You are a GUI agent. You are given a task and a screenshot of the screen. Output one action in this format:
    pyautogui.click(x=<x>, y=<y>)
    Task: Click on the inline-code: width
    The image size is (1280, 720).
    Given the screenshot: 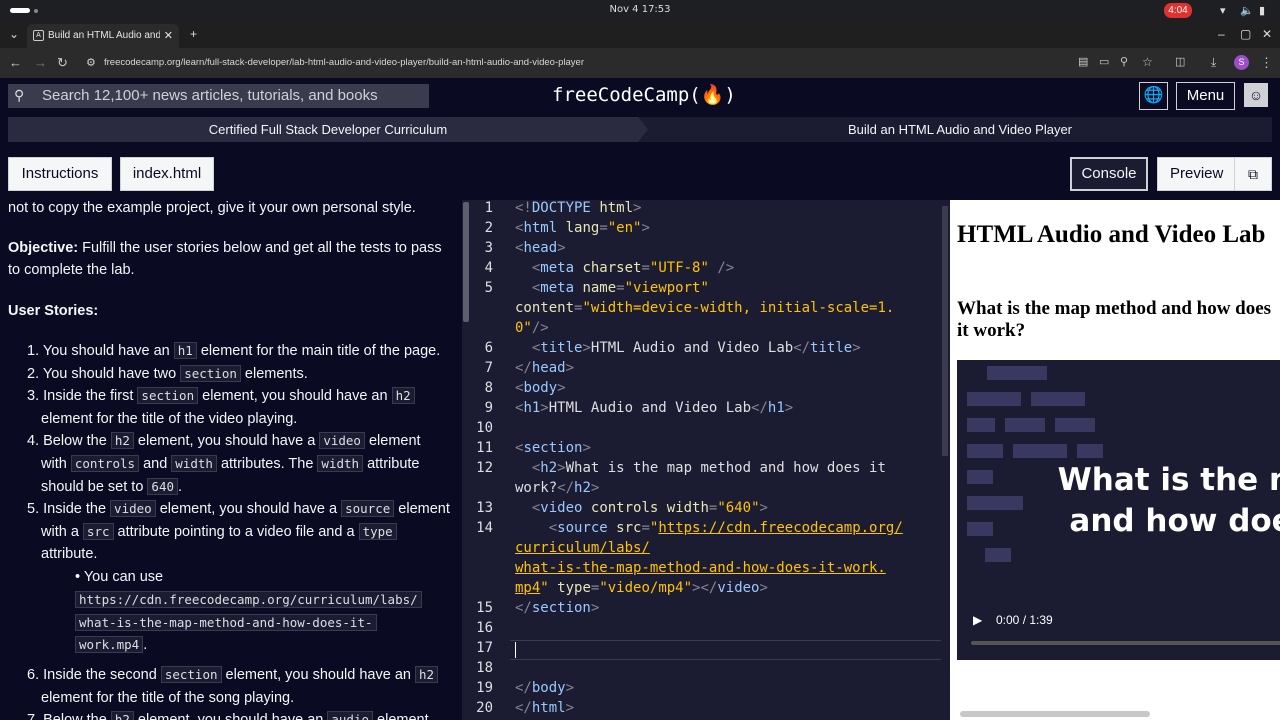 What is the action you would take?
    pyautogui.click(x=340, y=463)
    